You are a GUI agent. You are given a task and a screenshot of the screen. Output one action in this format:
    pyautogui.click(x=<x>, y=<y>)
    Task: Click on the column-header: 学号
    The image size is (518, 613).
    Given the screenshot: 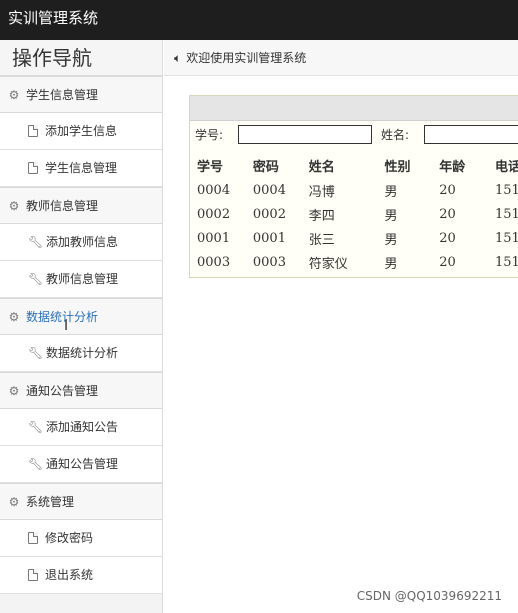 What is the action you would take?
    pyautogui.click(x=218, y=165)
    